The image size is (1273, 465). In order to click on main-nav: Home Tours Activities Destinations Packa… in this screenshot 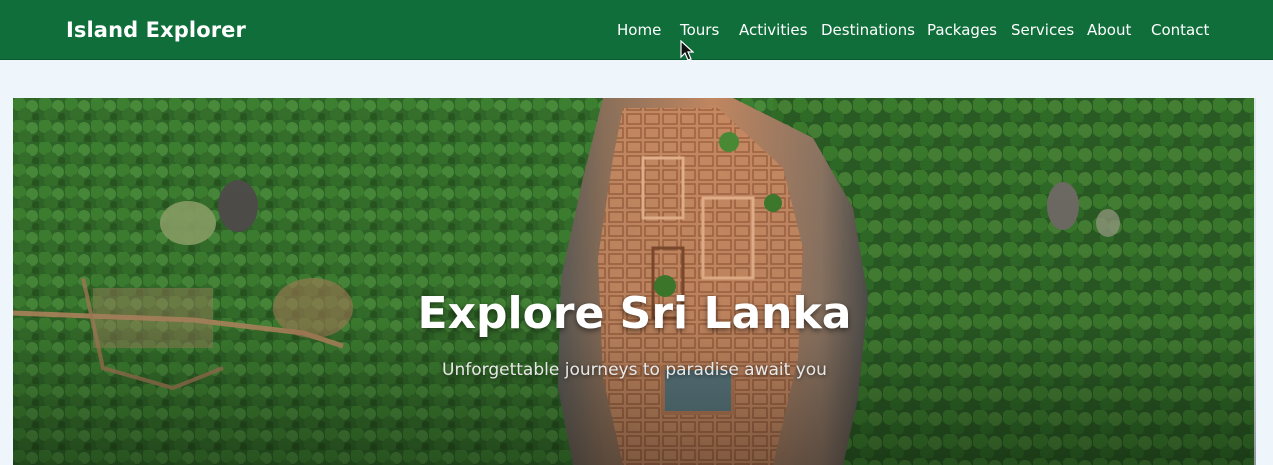, I will do `click(636, 32)`.